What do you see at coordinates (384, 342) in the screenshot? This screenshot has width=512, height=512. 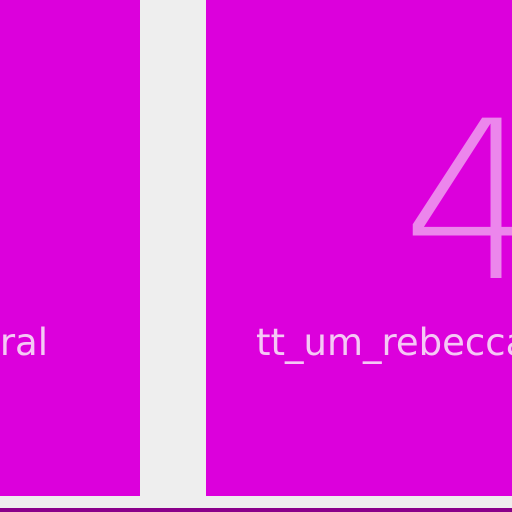 I see `tile-label: tt_um_rebecca` at bounding box center [384, 342].